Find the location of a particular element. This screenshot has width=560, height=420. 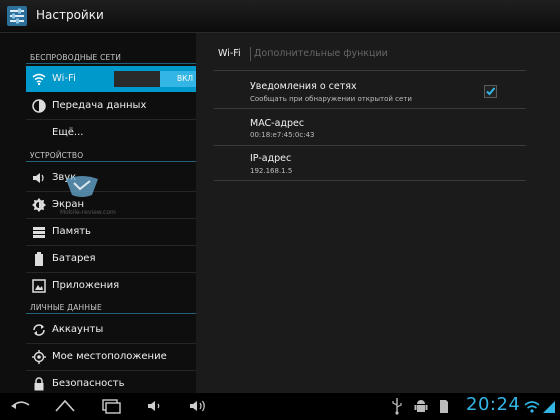

action-bar: Настройки is located at coordinates (280, 16).